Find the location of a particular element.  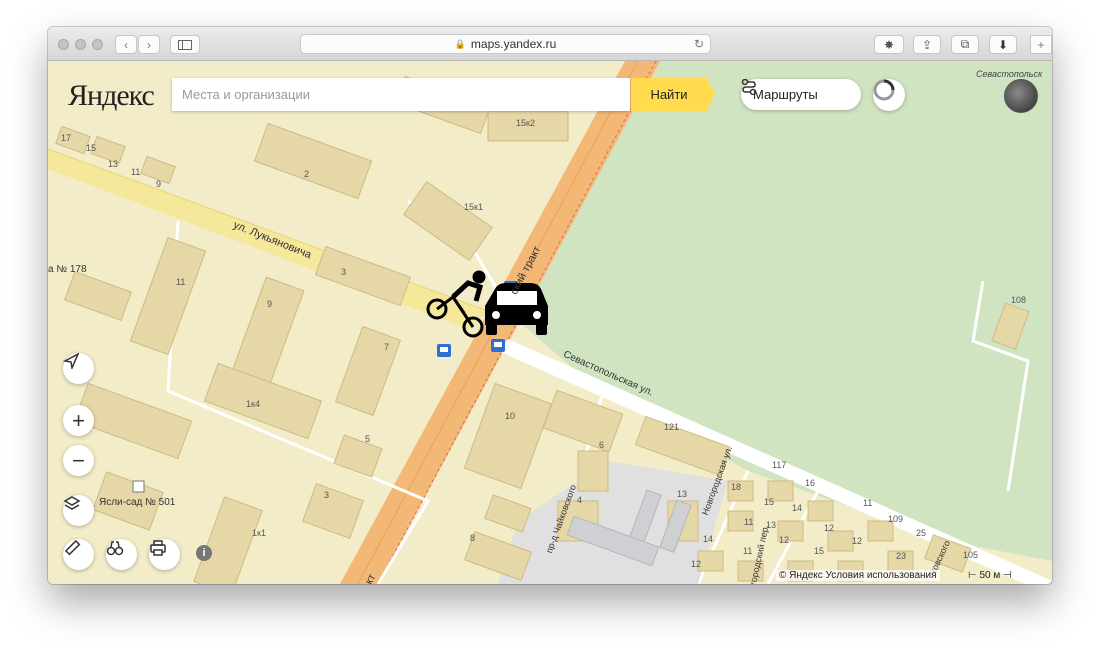

address-bar: 🔒 maps.yandex.ru ↻ is located at coordinates (505, 44).